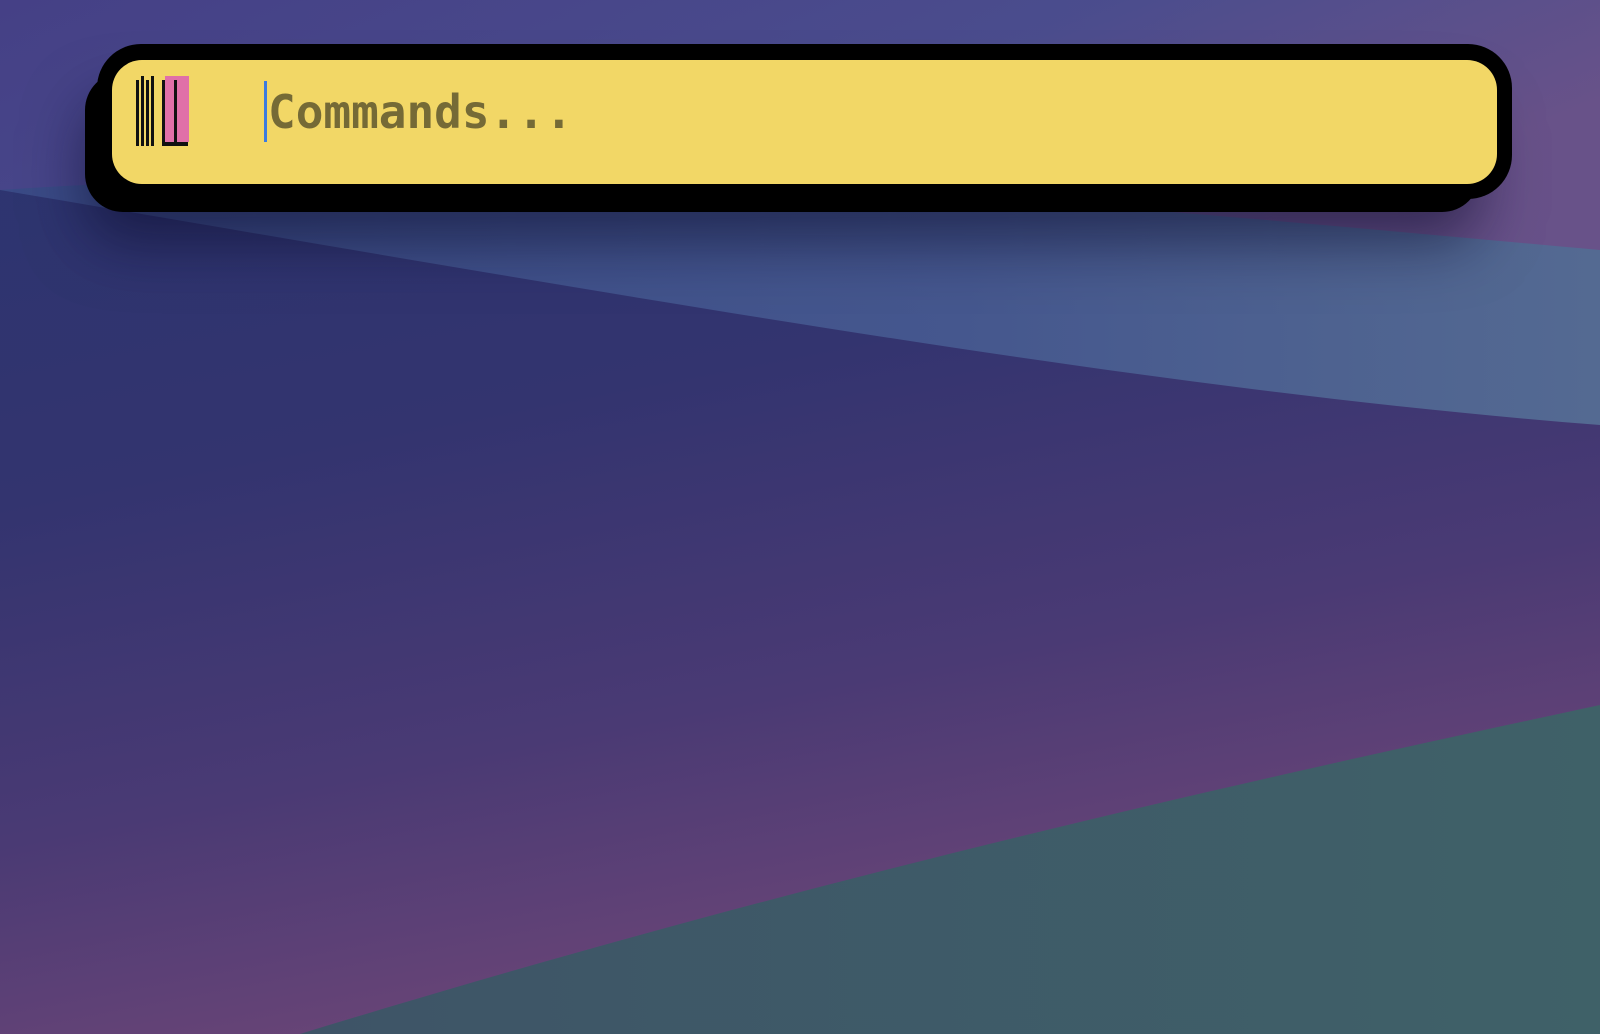 The height and width of the screenshot is (1034, 1600). What do you see at coordinates (162, 111) in the screenshot?
I see `app-logo-icon` at bounding box center [162, 111].